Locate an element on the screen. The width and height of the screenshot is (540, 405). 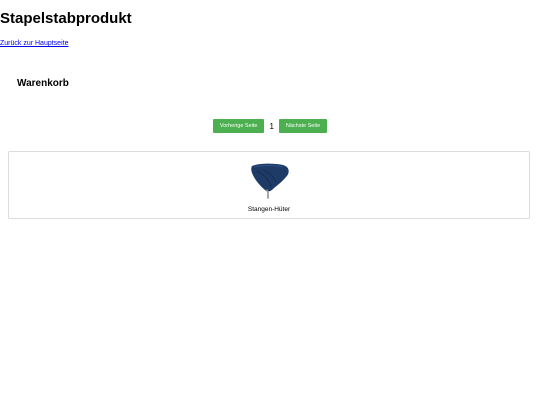
club-headcover-image is located at coordinates (271, 181).